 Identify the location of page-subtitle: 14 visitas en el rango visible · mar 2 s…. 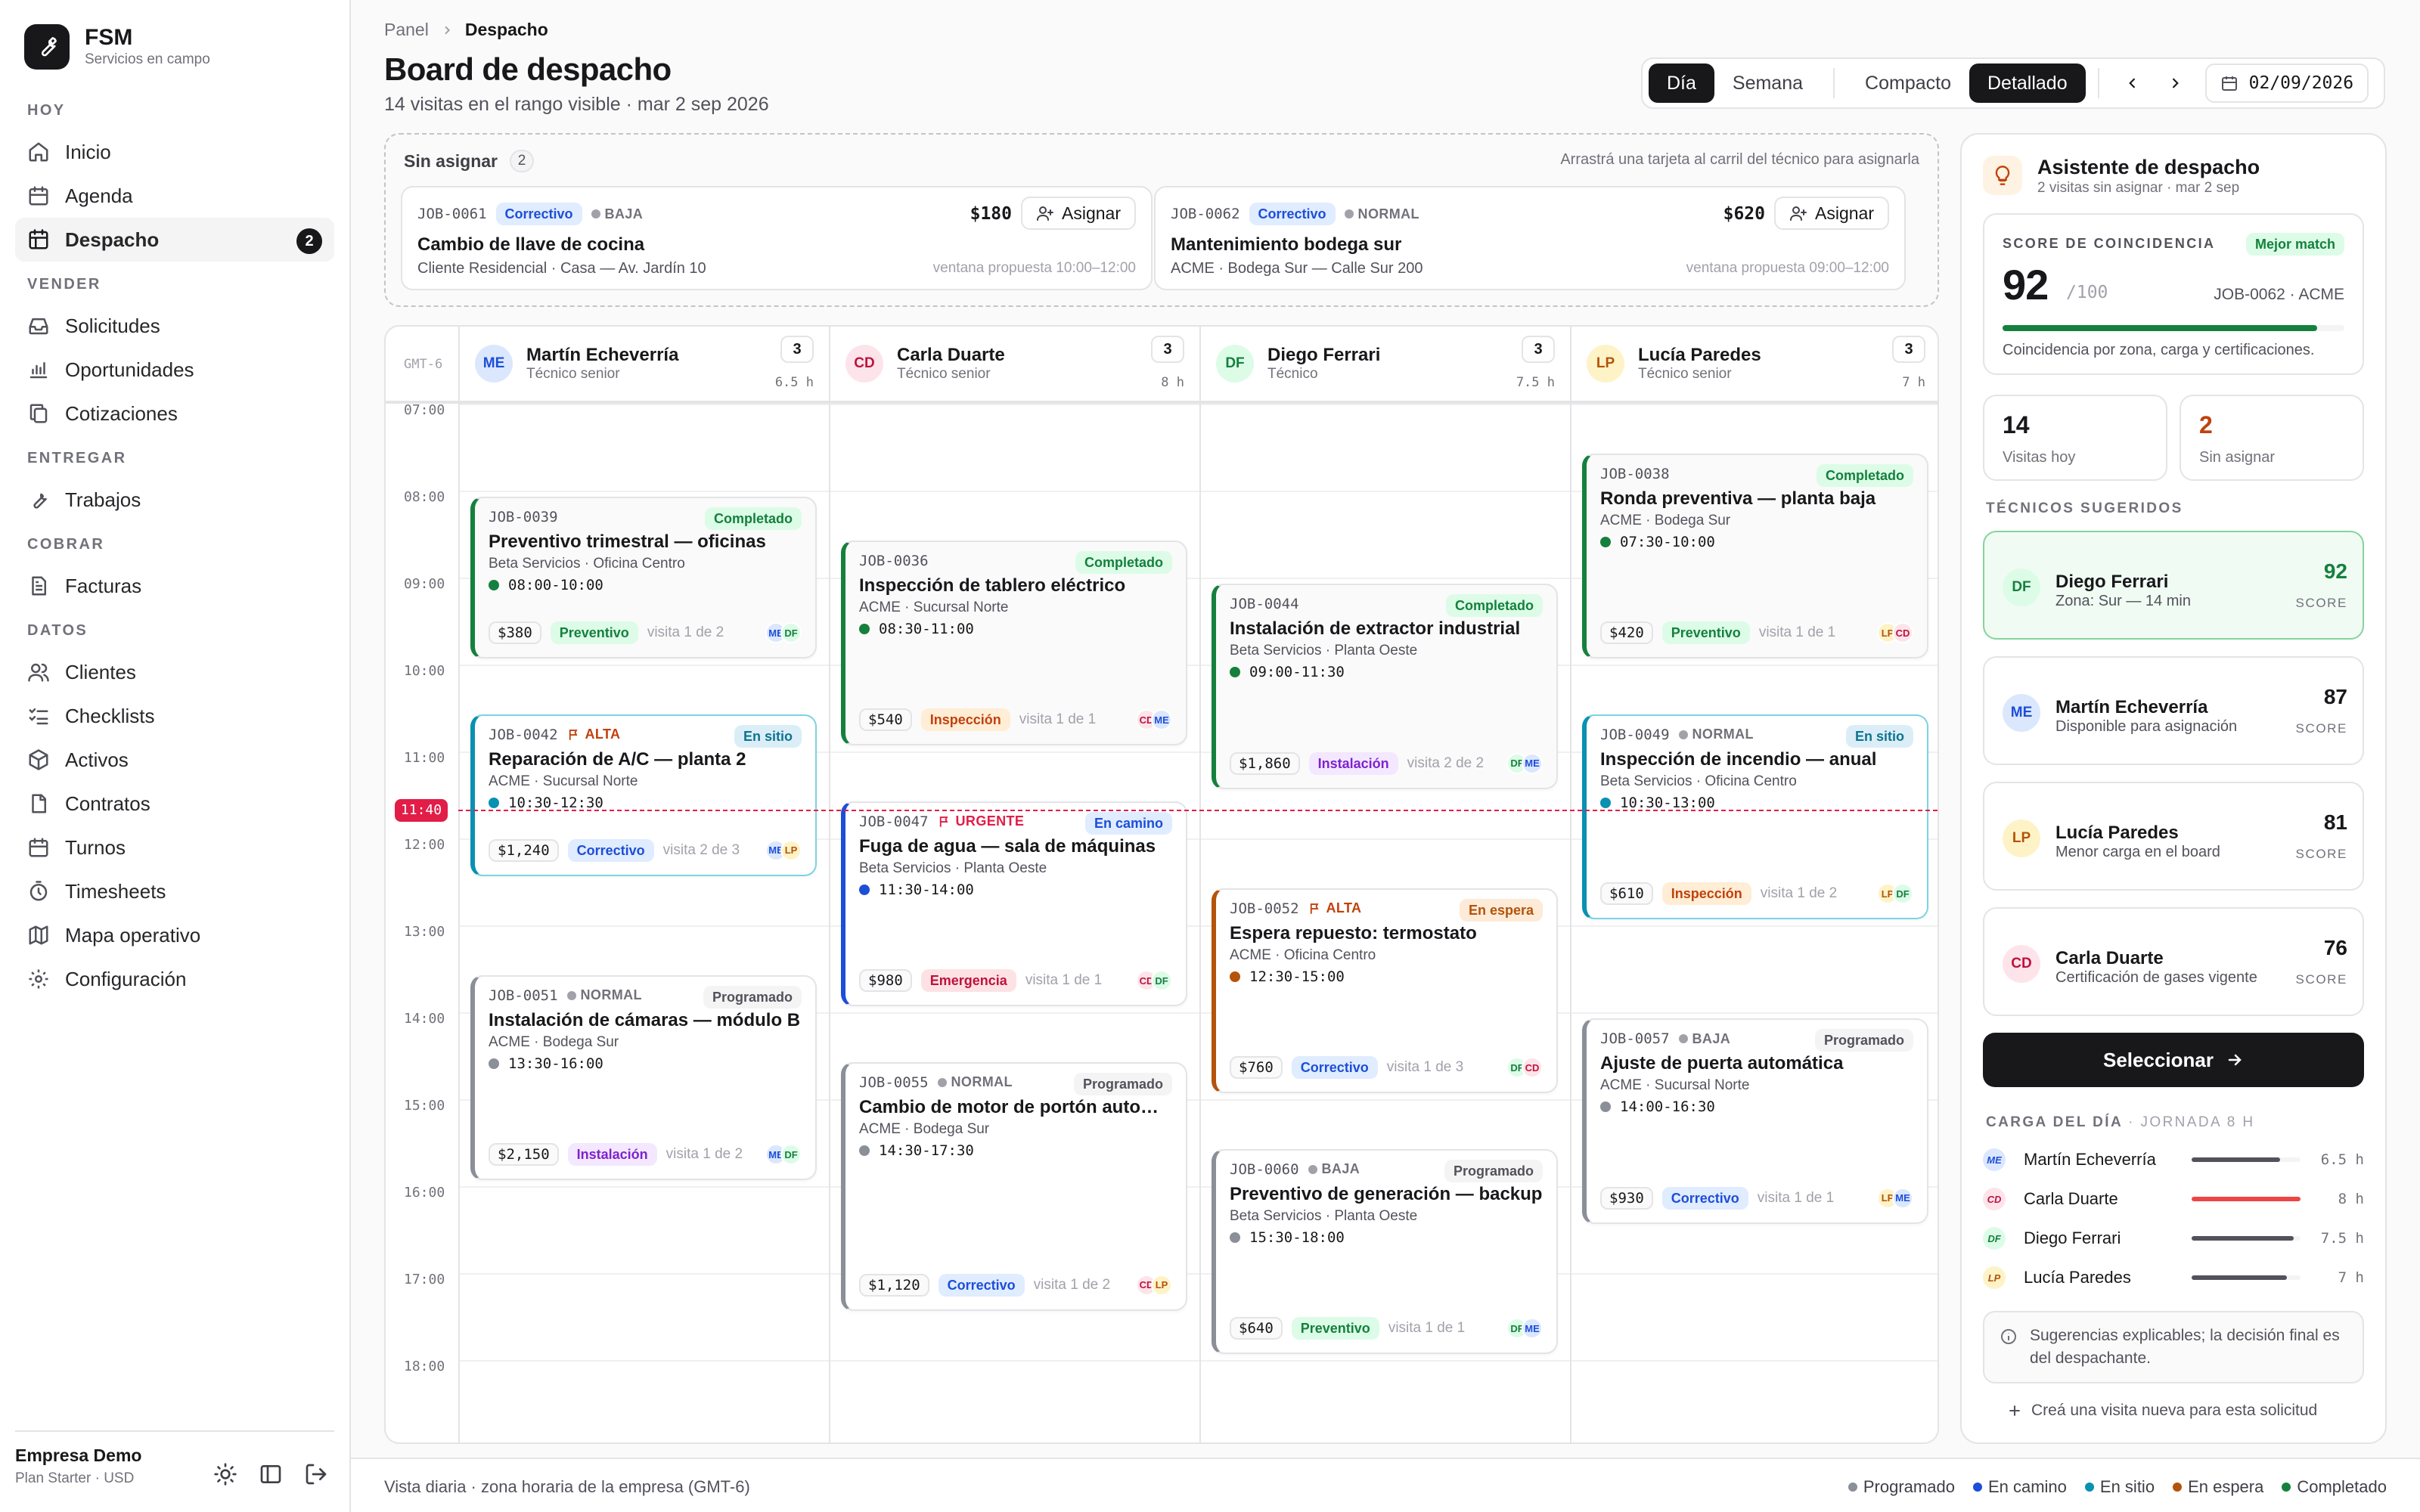
(576, 105).